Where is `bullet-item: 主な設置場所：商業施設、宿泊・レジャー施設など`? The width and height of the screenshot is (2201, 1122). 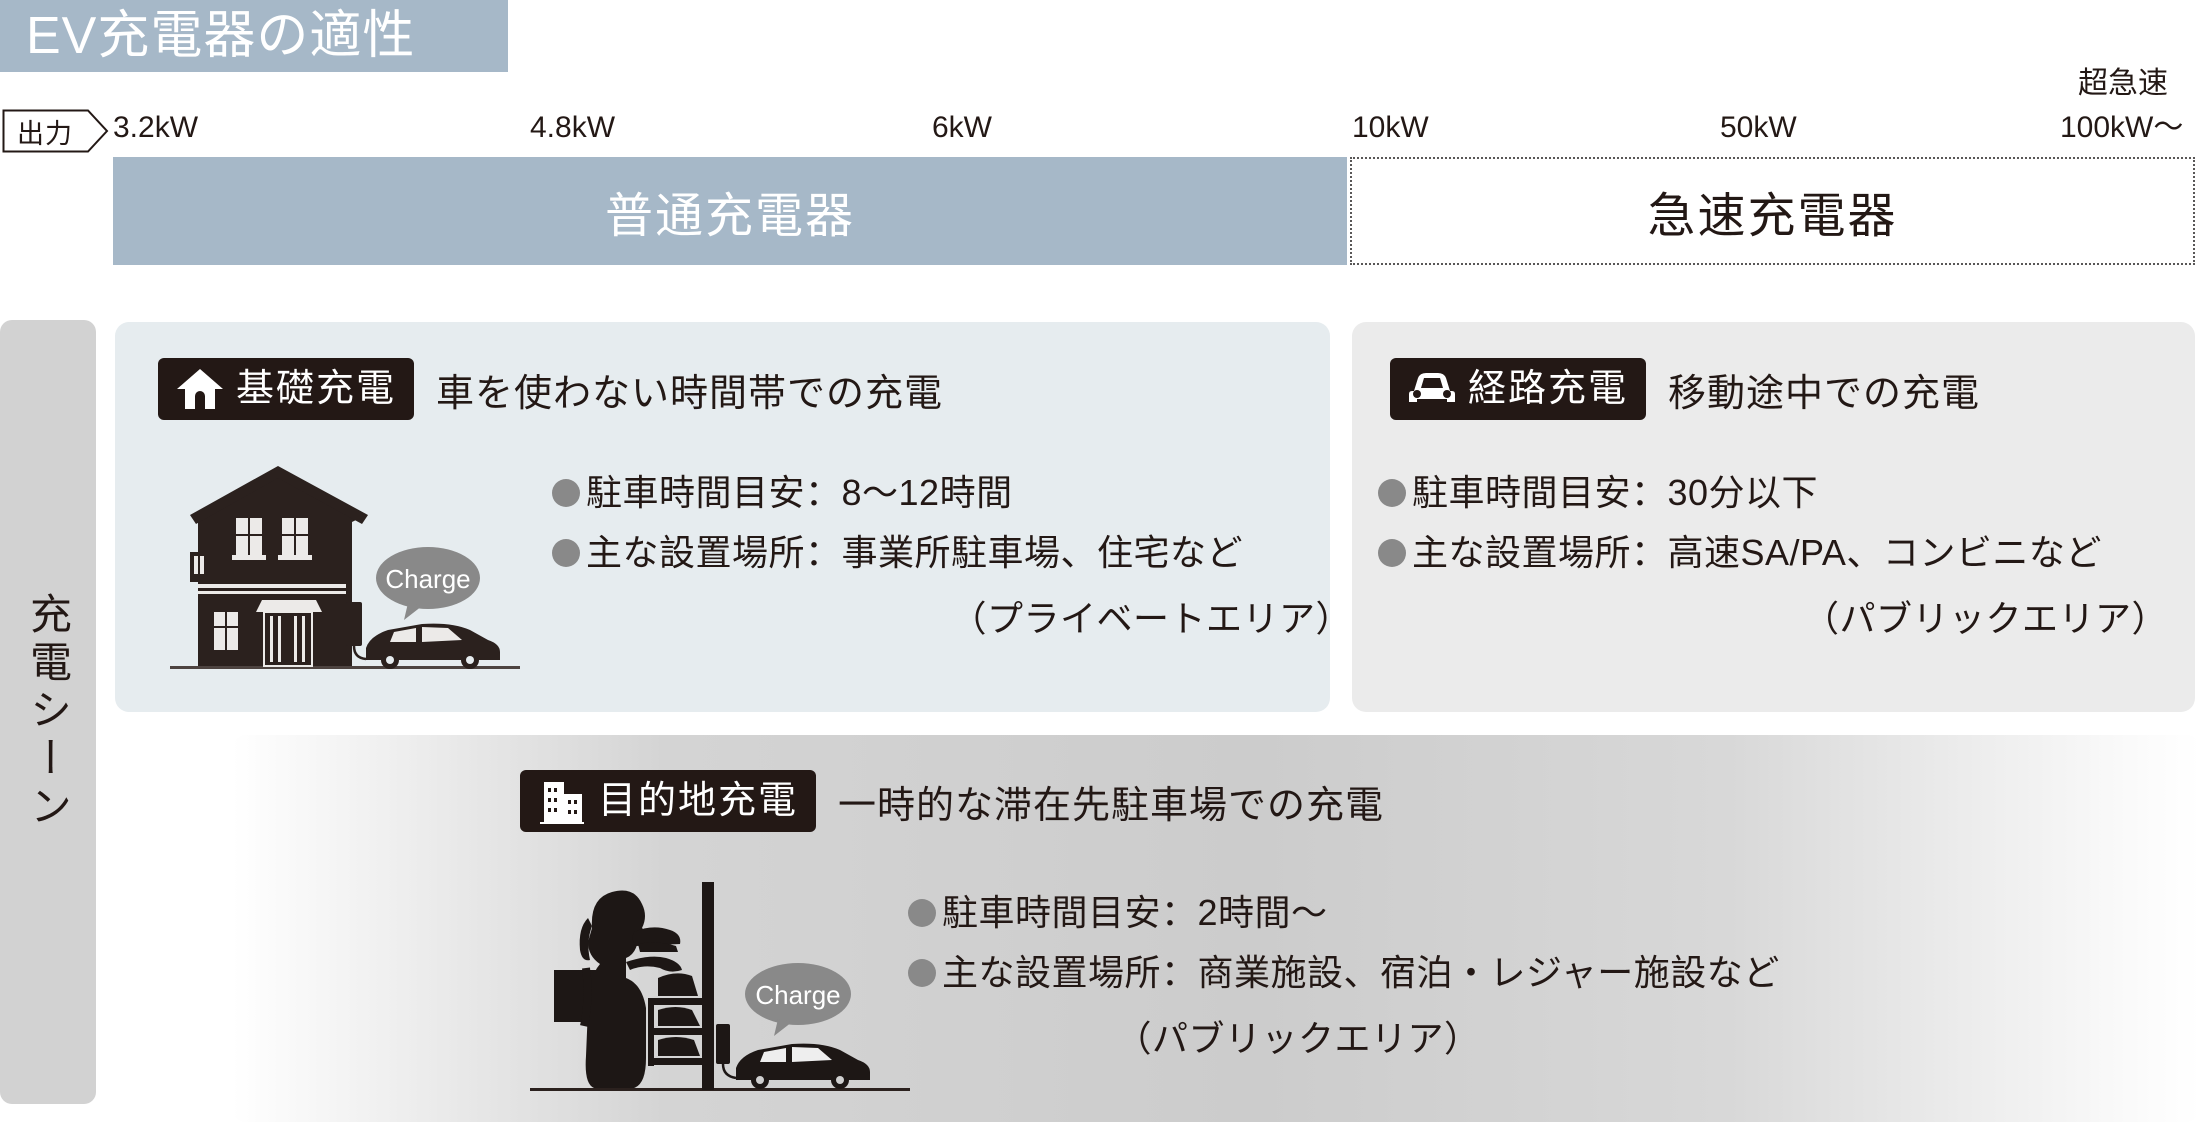
bullet-item: 主な設置場所：商業施設、宿泊・レジャー施設など is located at coordinates (1344, 973).